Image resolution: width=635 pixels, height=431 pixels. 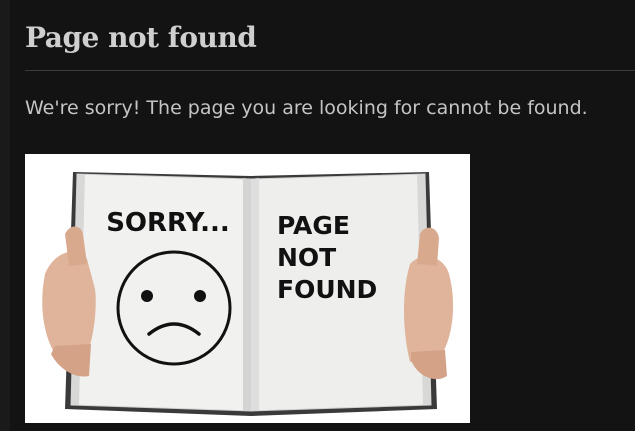 I want to click on page-not-found-line-3: FOUND, so click(x=327, y=289).